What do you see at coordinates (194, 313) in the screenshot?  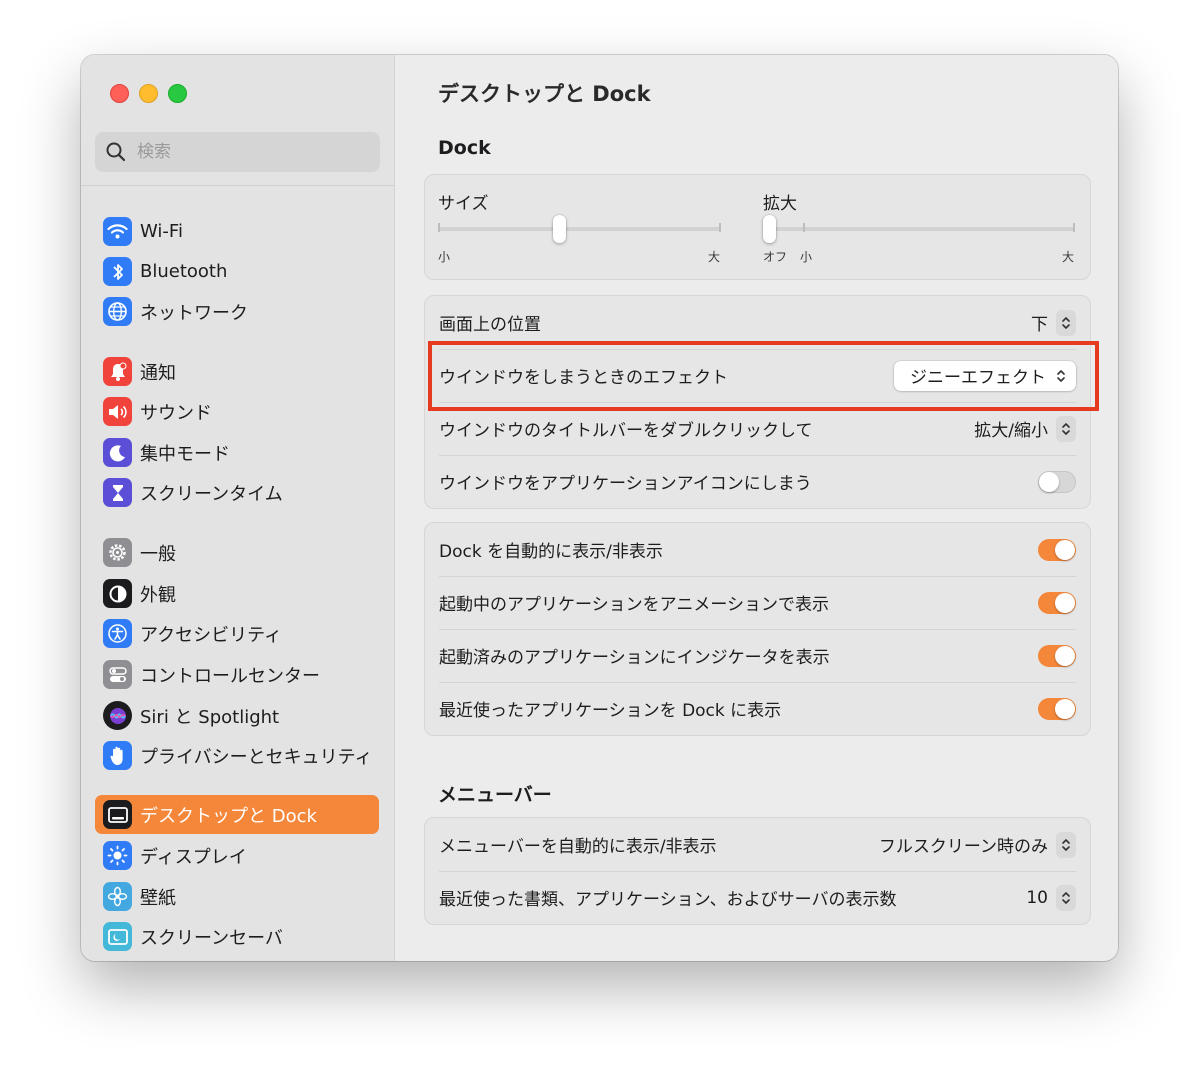 I see `sidebar-item-label: ネットワーク` at bounding box center [194, 313].